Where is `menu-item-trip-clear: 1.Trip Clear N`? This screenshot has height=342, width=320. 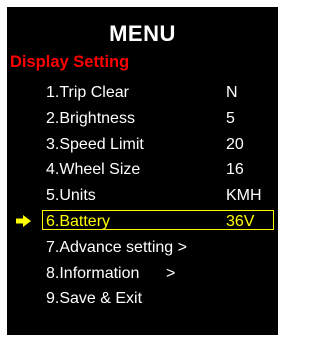 menu-item-trip-clear: 1.Trip Clear N is located at coordinates (142, 93).